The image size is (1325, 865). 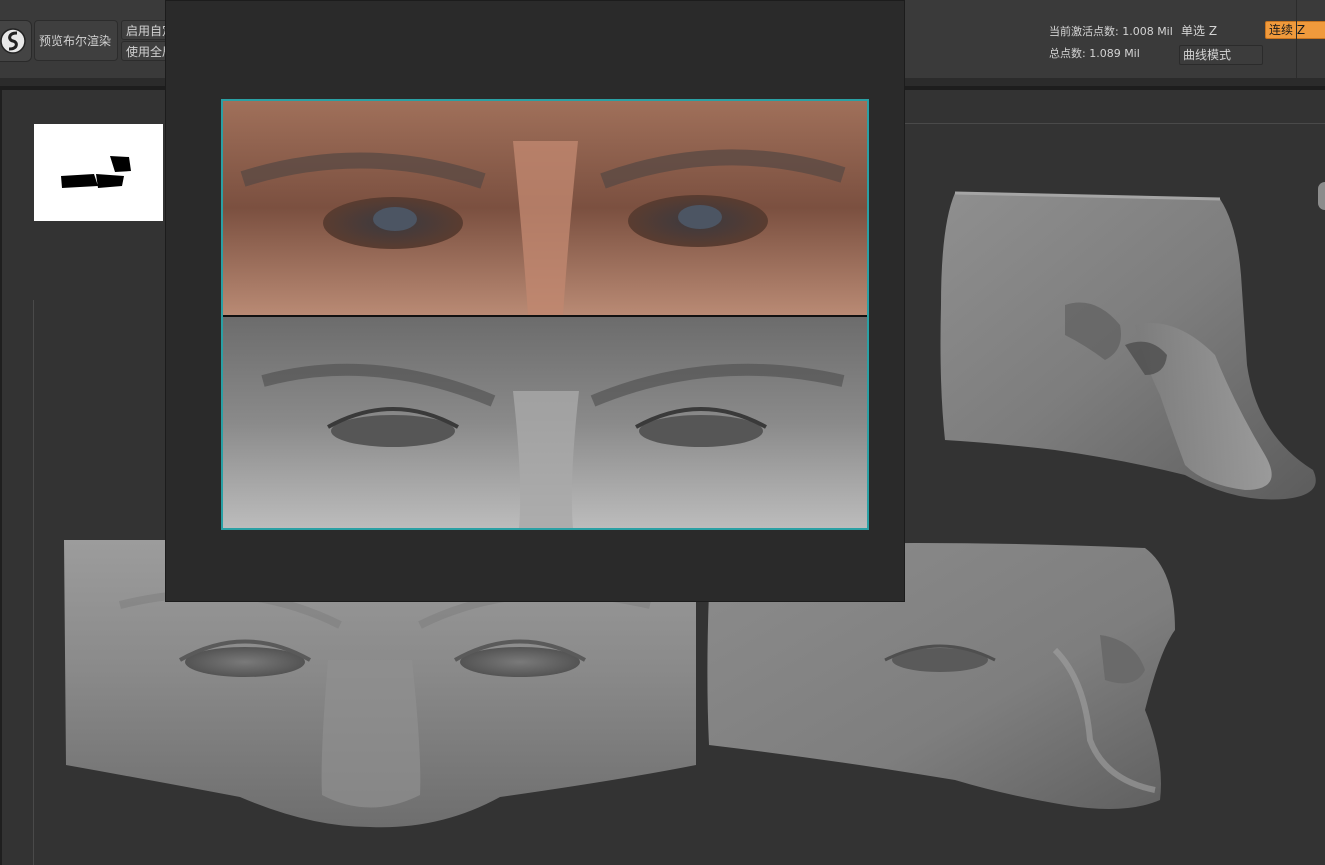 What do you see at coordinates (1111, 31) in the screenshot?
I see `active-points-count: 当前激活点数: 1.008 Mil` at bounding box center [1111, 31].